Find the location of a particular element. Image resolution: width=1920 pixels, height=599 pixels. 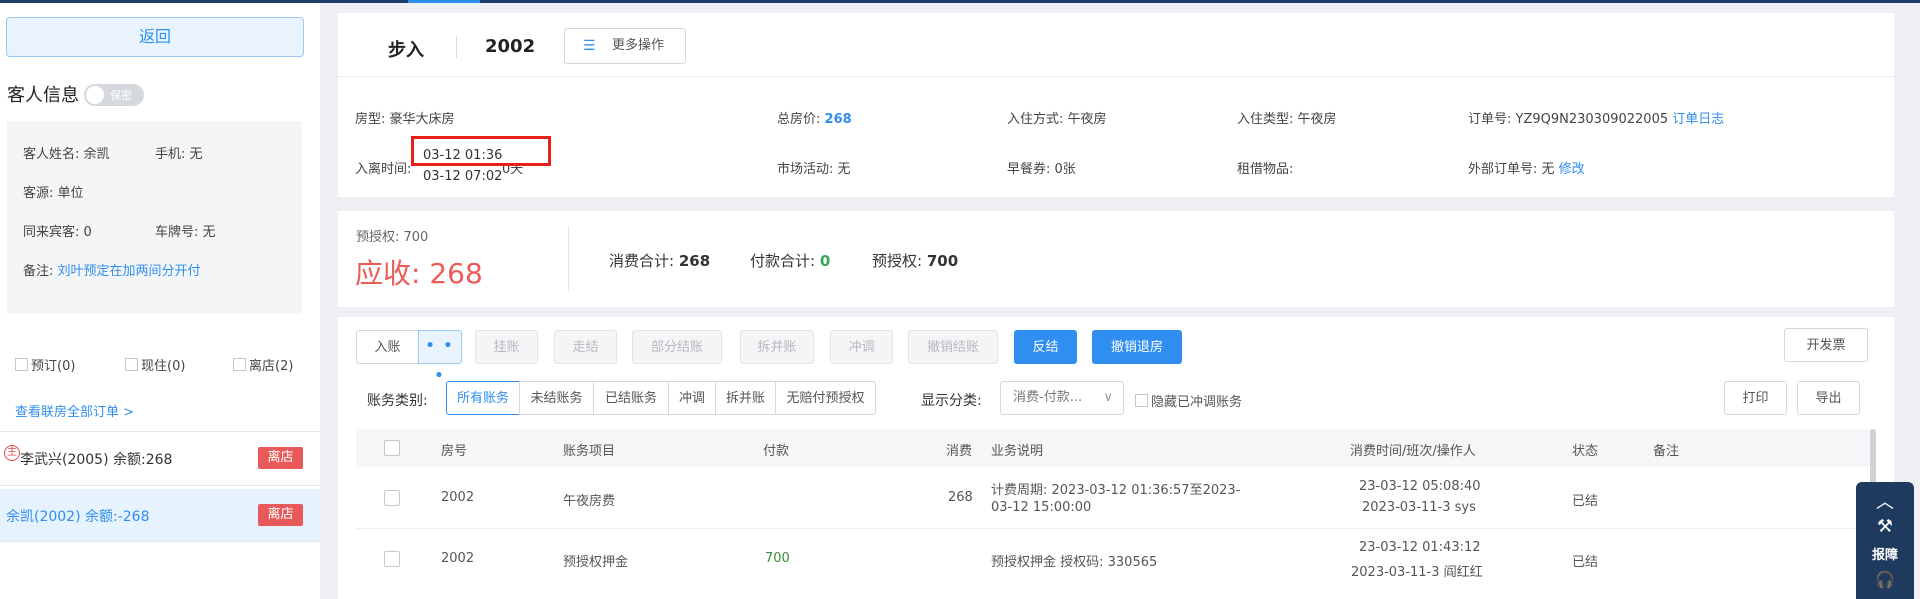

view-all-orders-link: 查看联房全部订单 > is located at coordinates (74, 410).